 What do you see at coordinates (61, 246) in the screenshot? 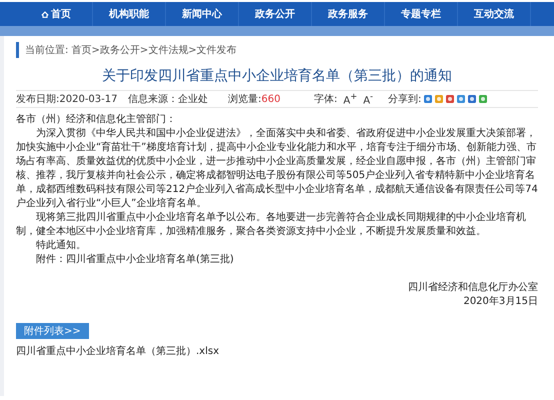
I see `paragraph: 特此通知。` at bounding box center [61, 246].